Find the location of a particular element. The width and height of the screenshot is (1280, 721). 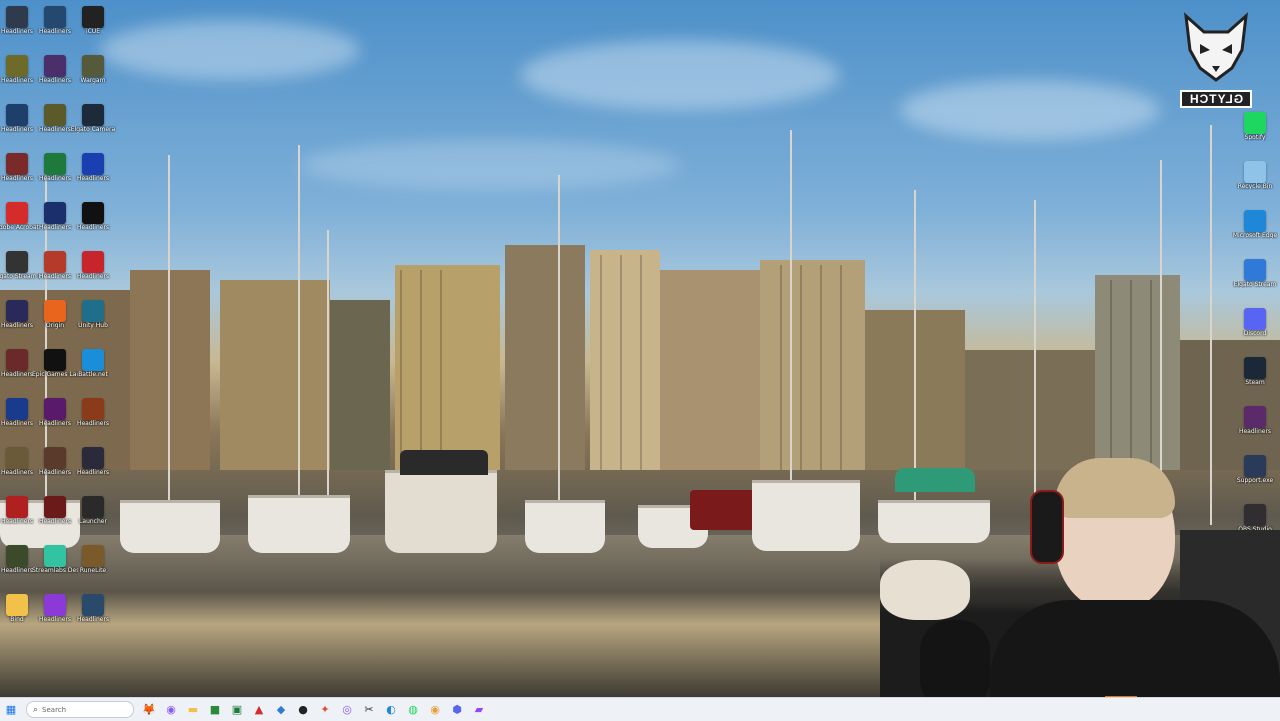

shortcut-label: Steam is located at coordinates (1255, 382).